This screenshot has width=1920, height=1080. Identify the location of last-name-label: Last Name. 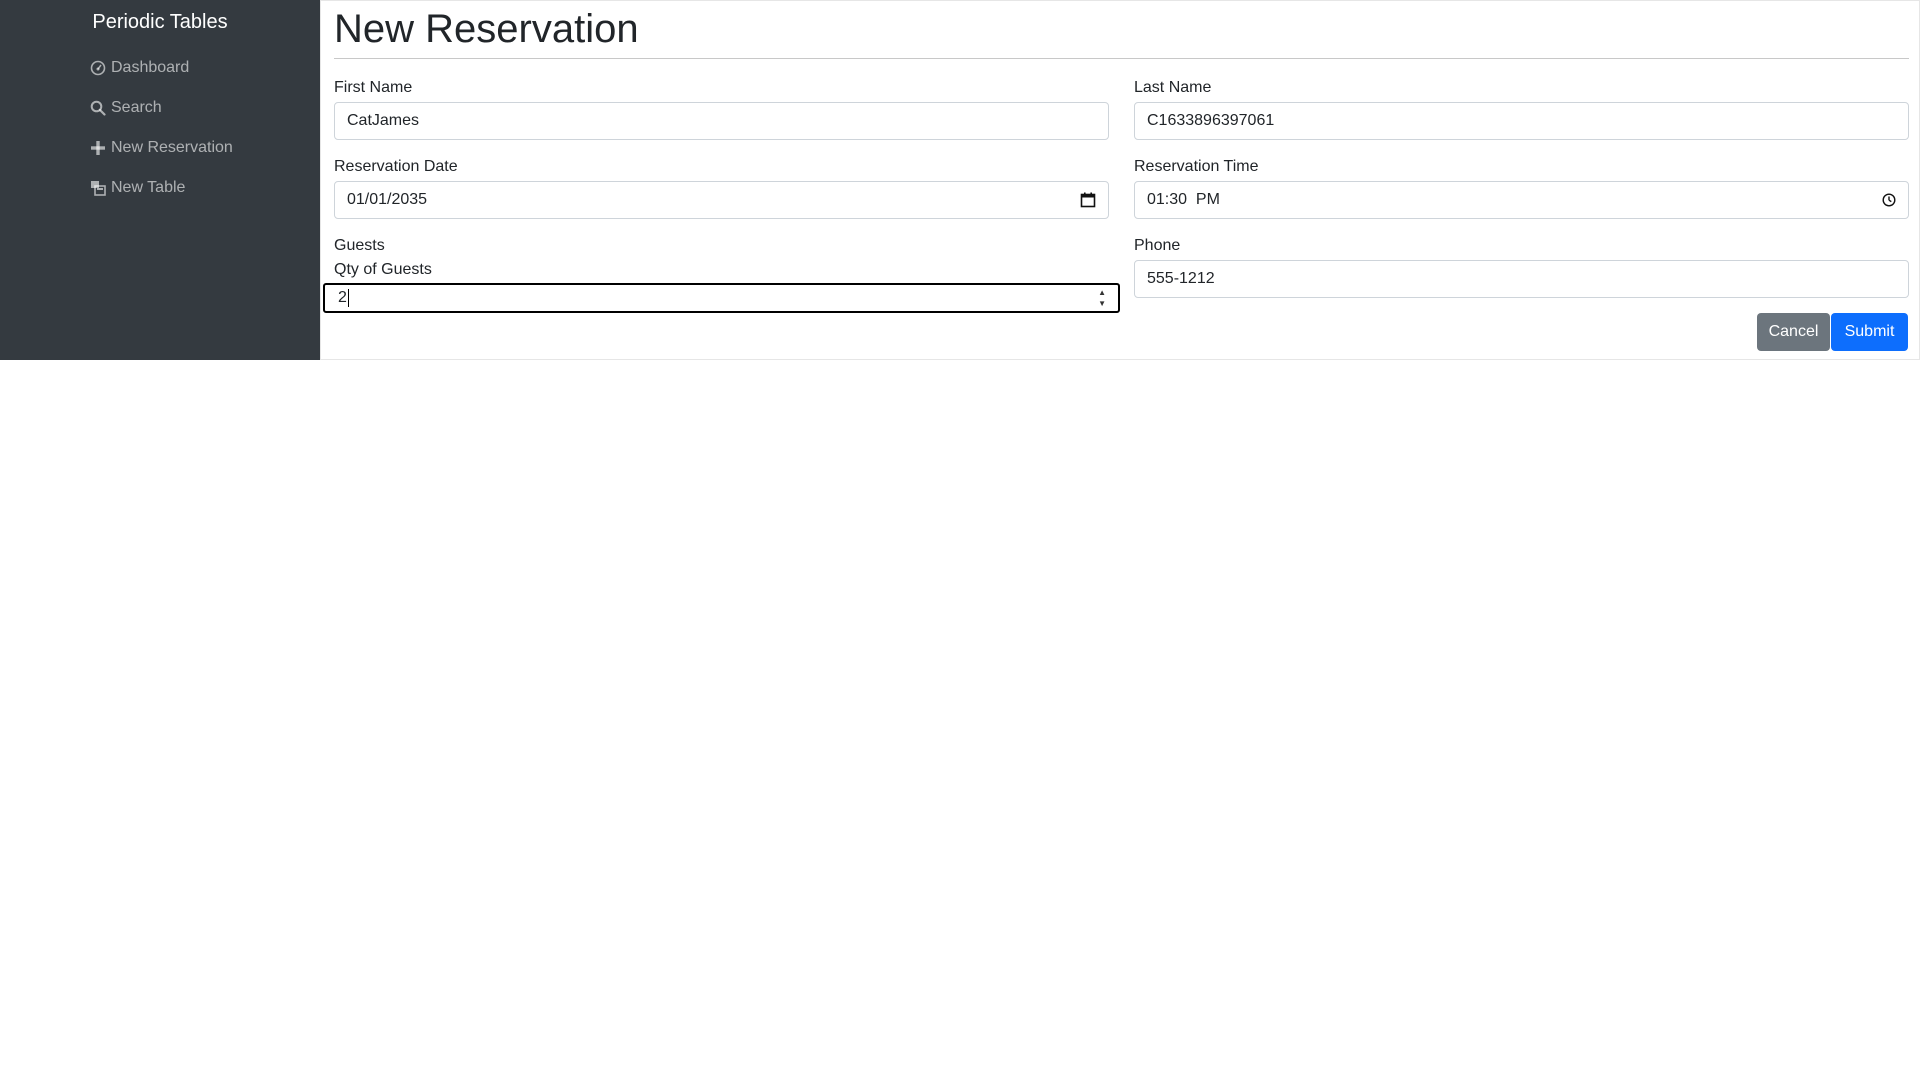
(1173, 87).